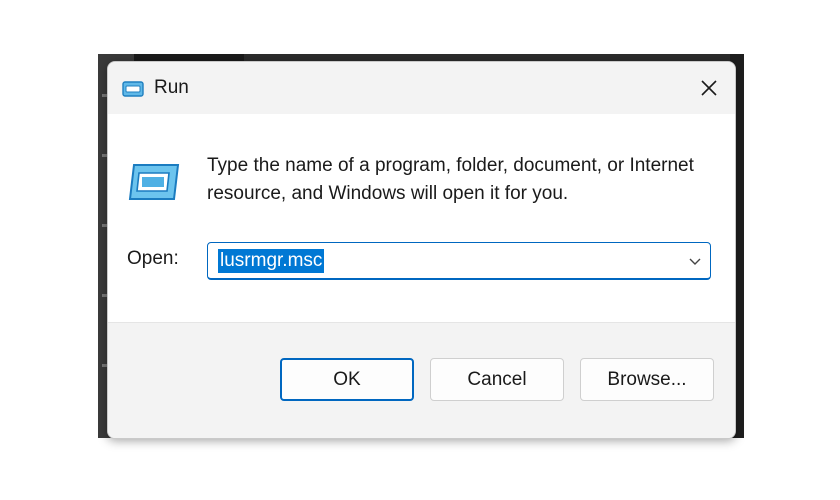  Describe the element at coordinates (497, 379) in the screenshot. I see `cancel-button: Cancel` at that location.